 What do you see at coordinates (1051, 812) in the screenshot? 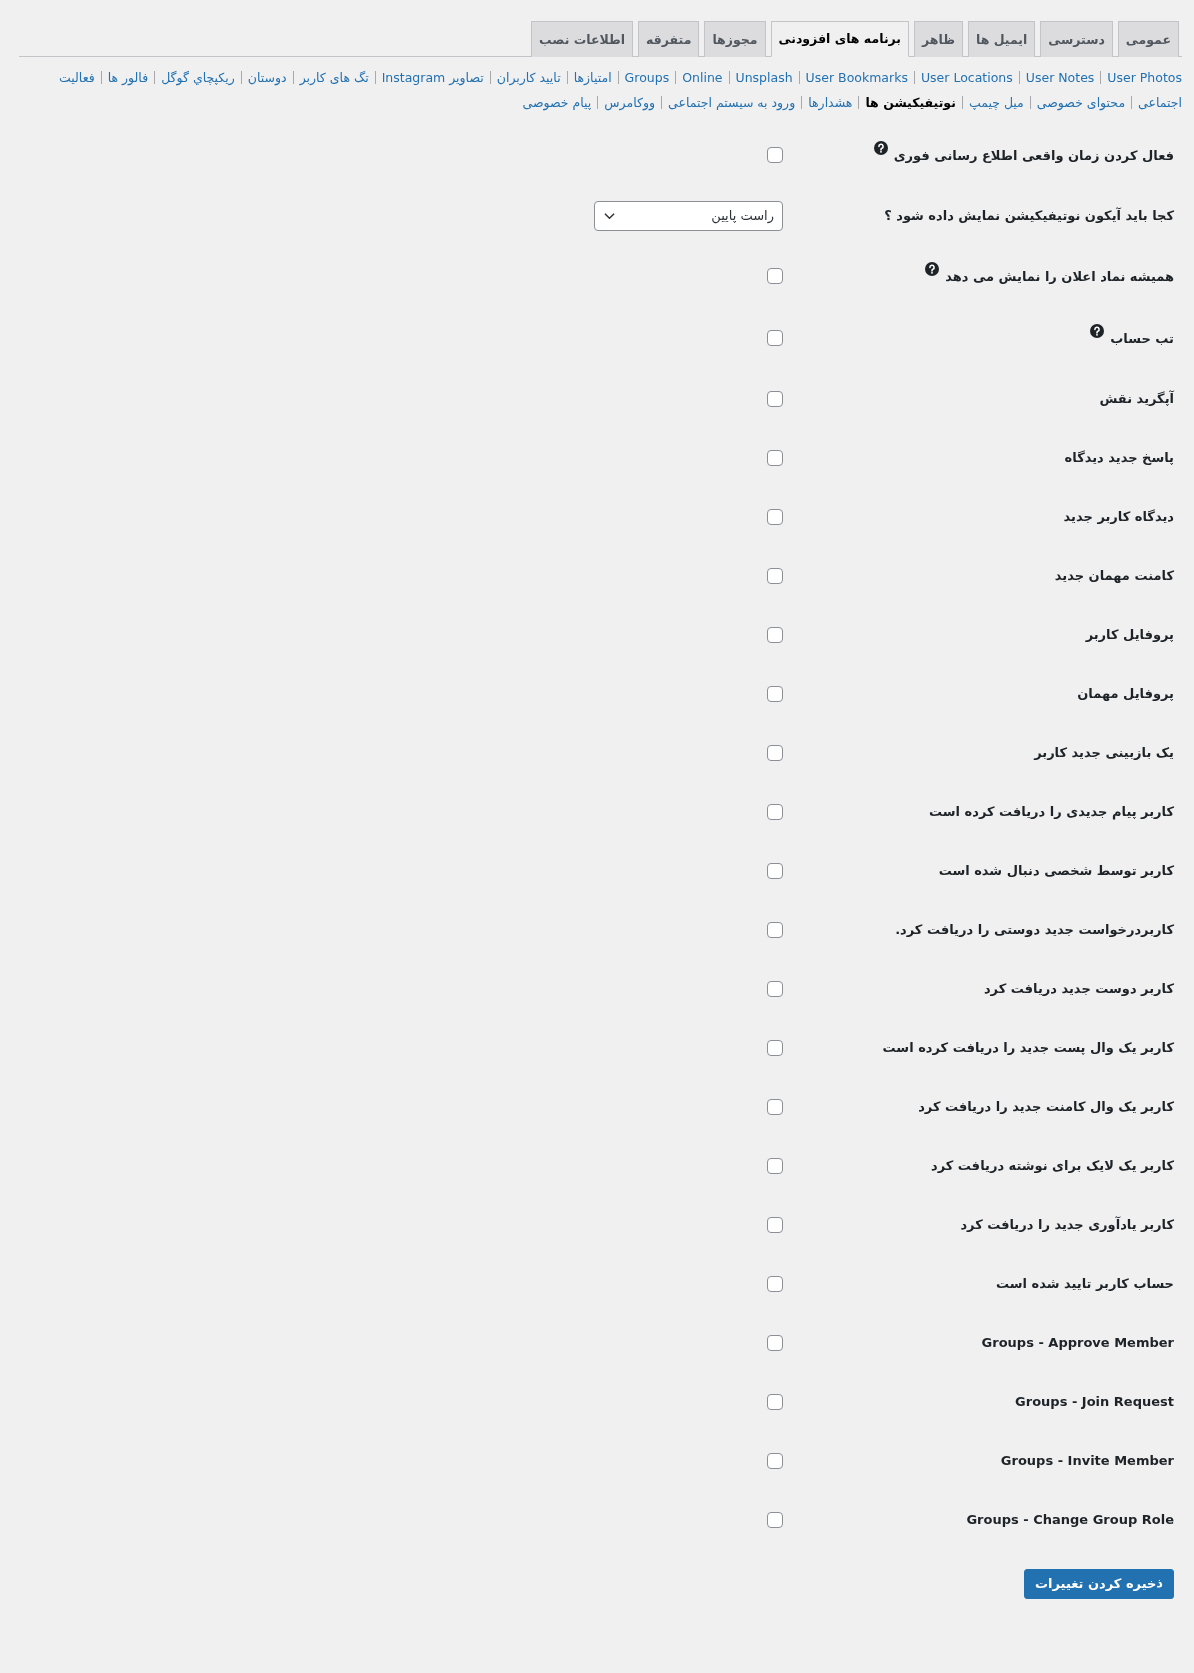
I see `setting-label: کاربر پیام جدیدی را دریافت کرده است` at bounding box center [1051, 812].